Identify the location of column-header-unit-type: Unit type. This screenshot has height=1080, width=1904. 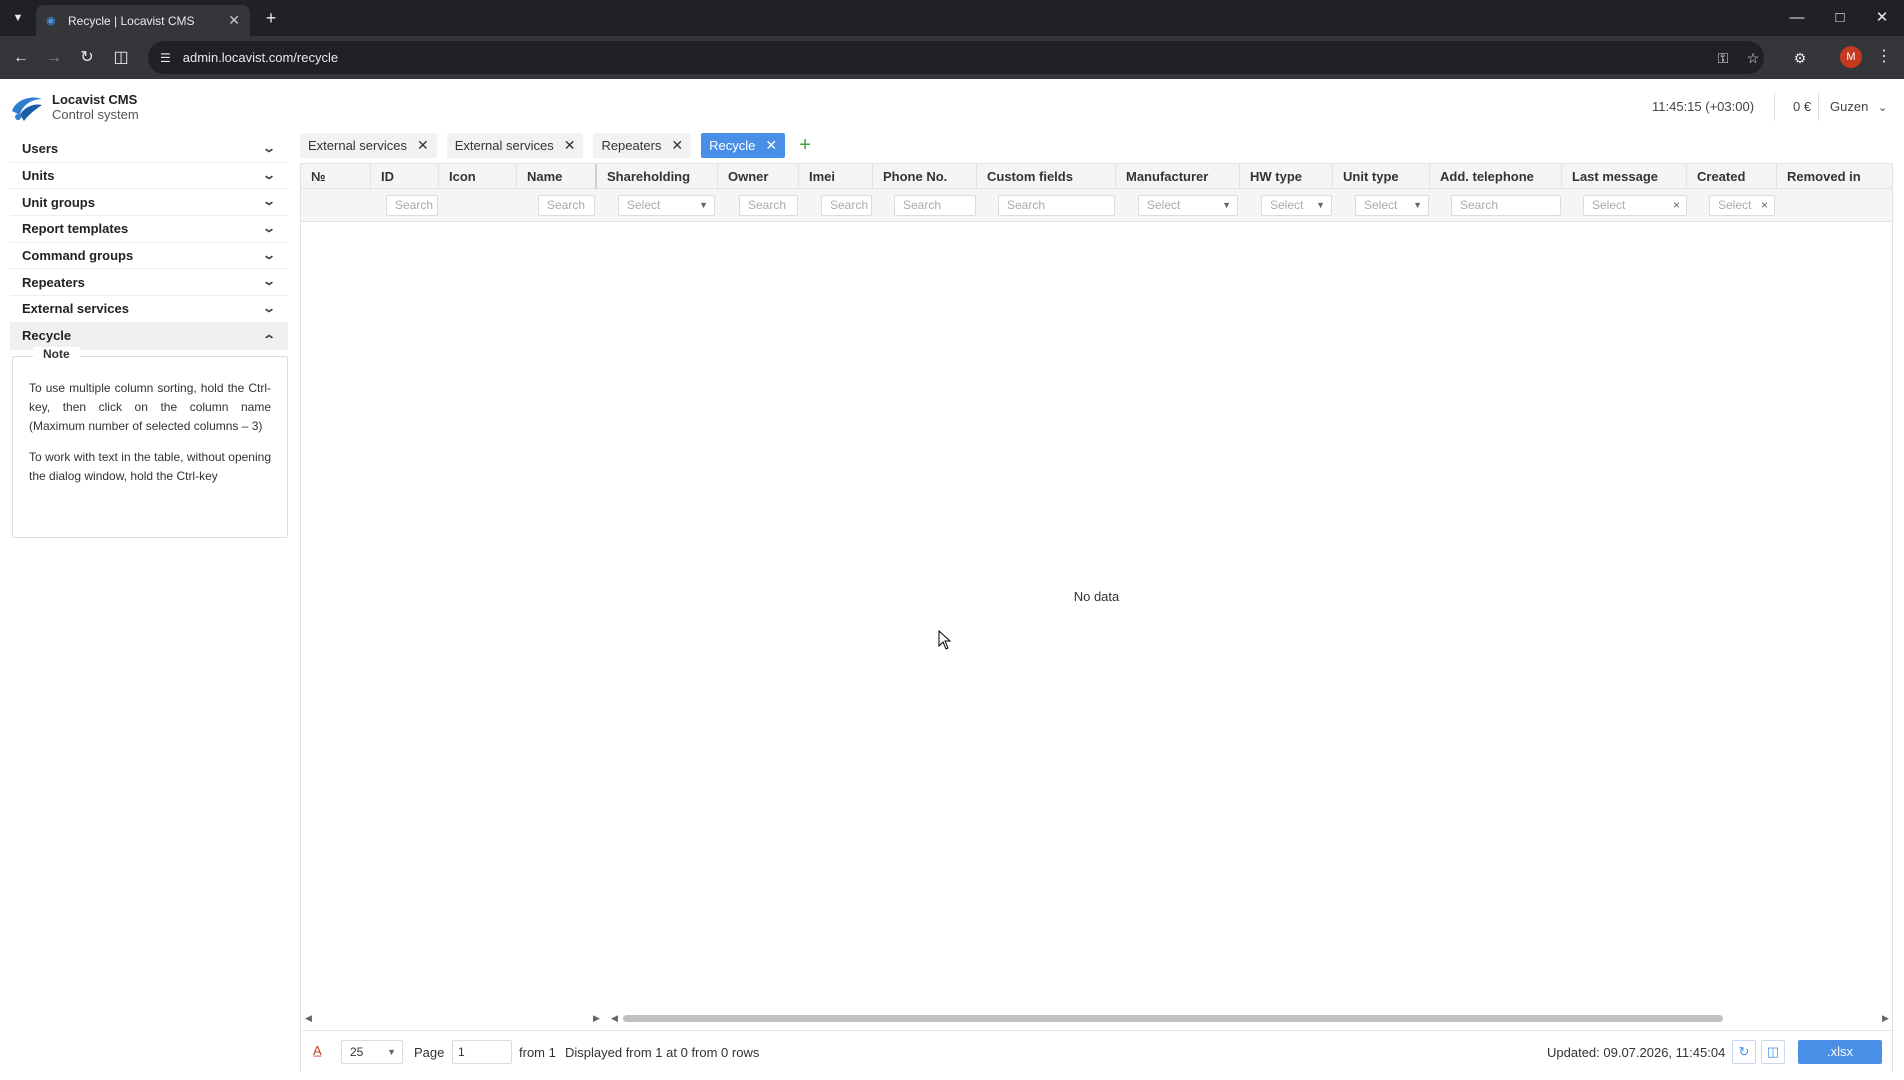
(1381, 176).